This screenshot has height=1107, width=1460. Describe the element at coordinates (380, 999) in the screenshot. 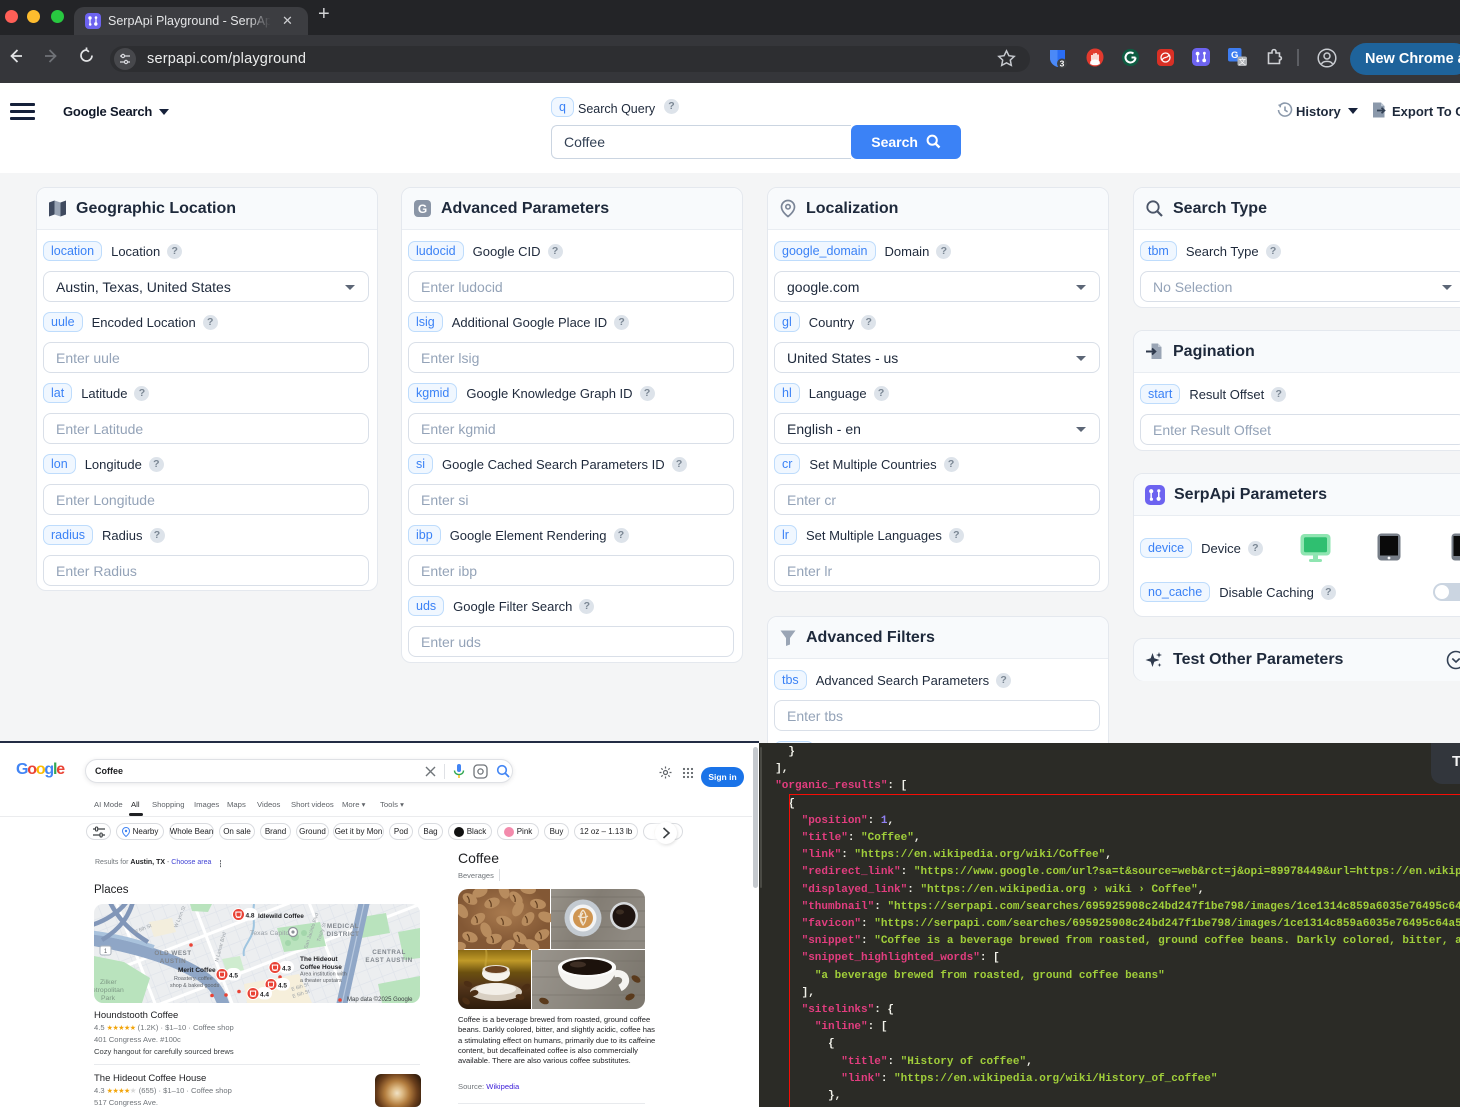

I see `svg-text: Map data ©2025 Google` at that location.